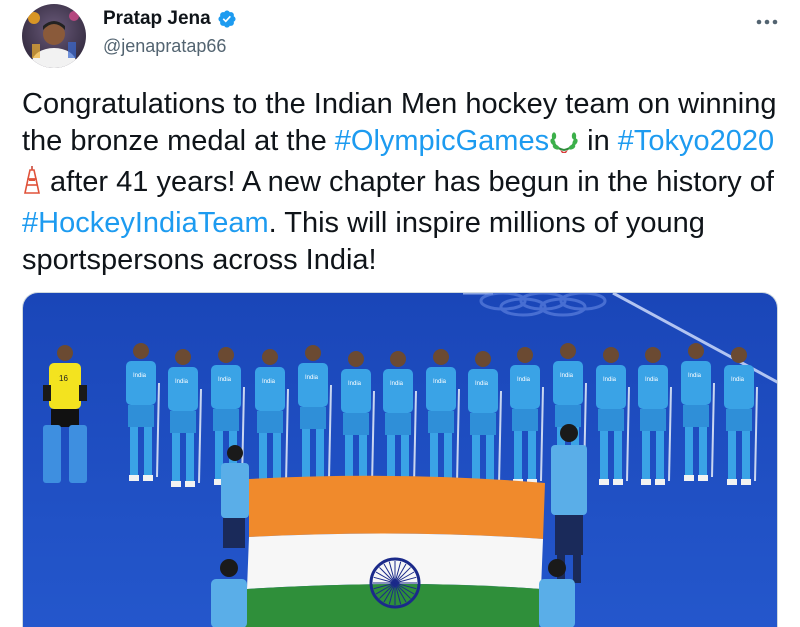 Image resolution: width=800 pixels, height=627 pixels. What do you see at coordinates (598, 141) in the screenshot?
I see `tweet-text-segment: in` at bounding box center [598, 141].